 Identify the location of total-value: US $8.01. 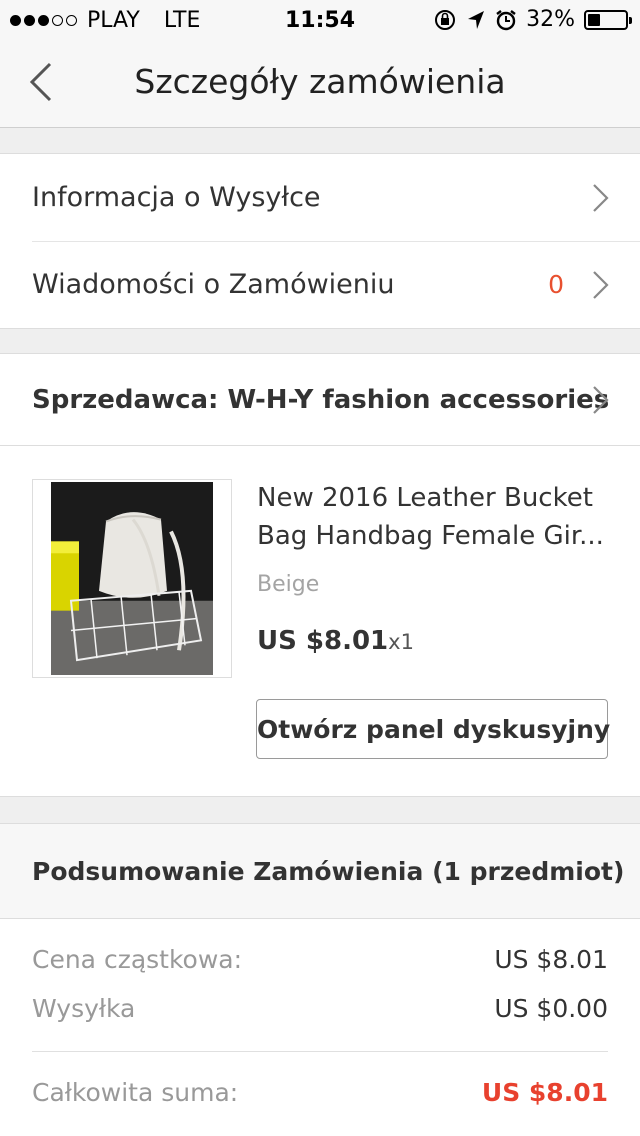
(544, 1092).